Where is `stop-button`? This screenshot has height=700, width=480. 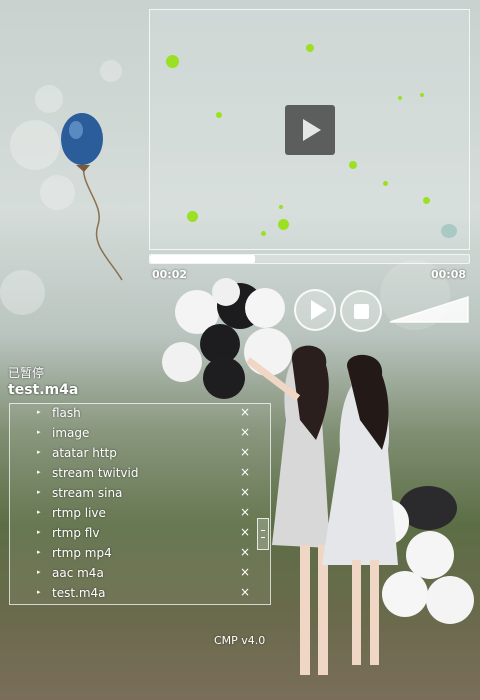
stop-button is located at coordinates (361, 311).